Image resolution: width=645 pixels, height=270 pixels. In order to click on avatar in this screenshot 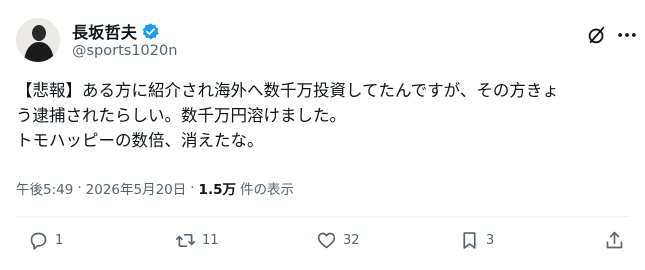, I will do `click(38, 40)`.